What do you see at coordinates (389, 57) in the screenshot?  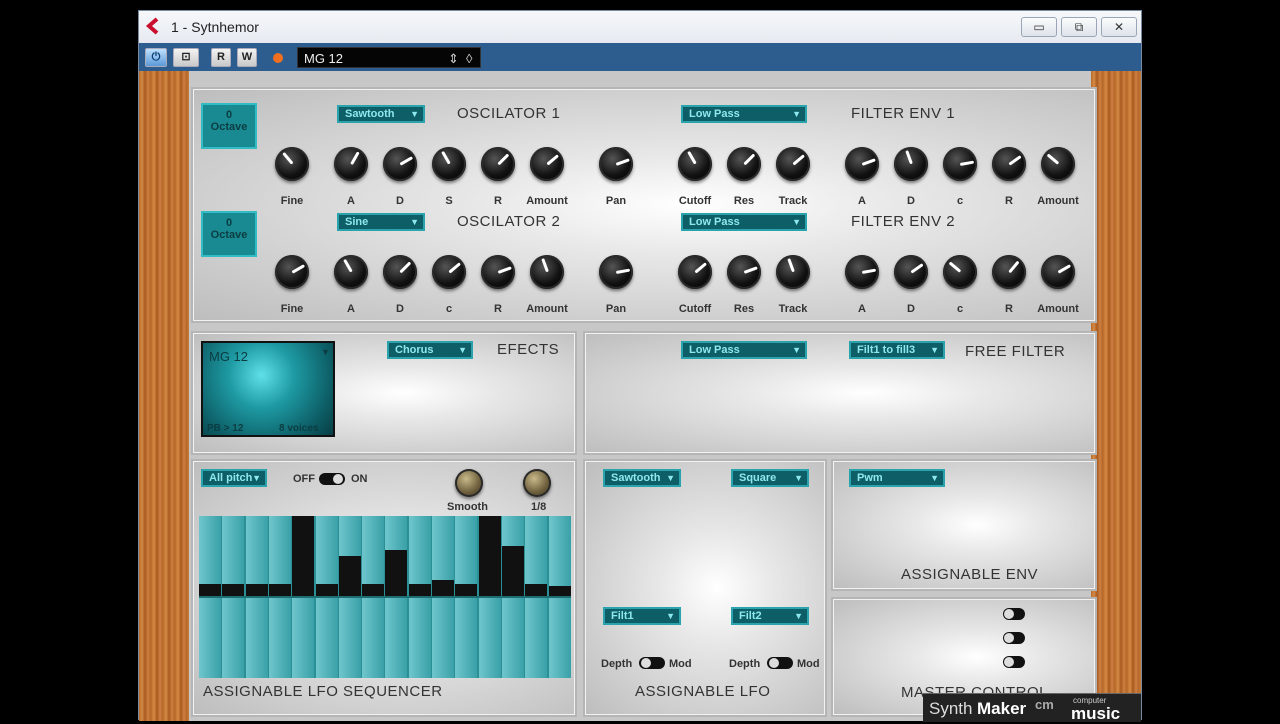 I see `preset-selector: MG 12 ⇕ ◊` at bounding box center [389, 57].